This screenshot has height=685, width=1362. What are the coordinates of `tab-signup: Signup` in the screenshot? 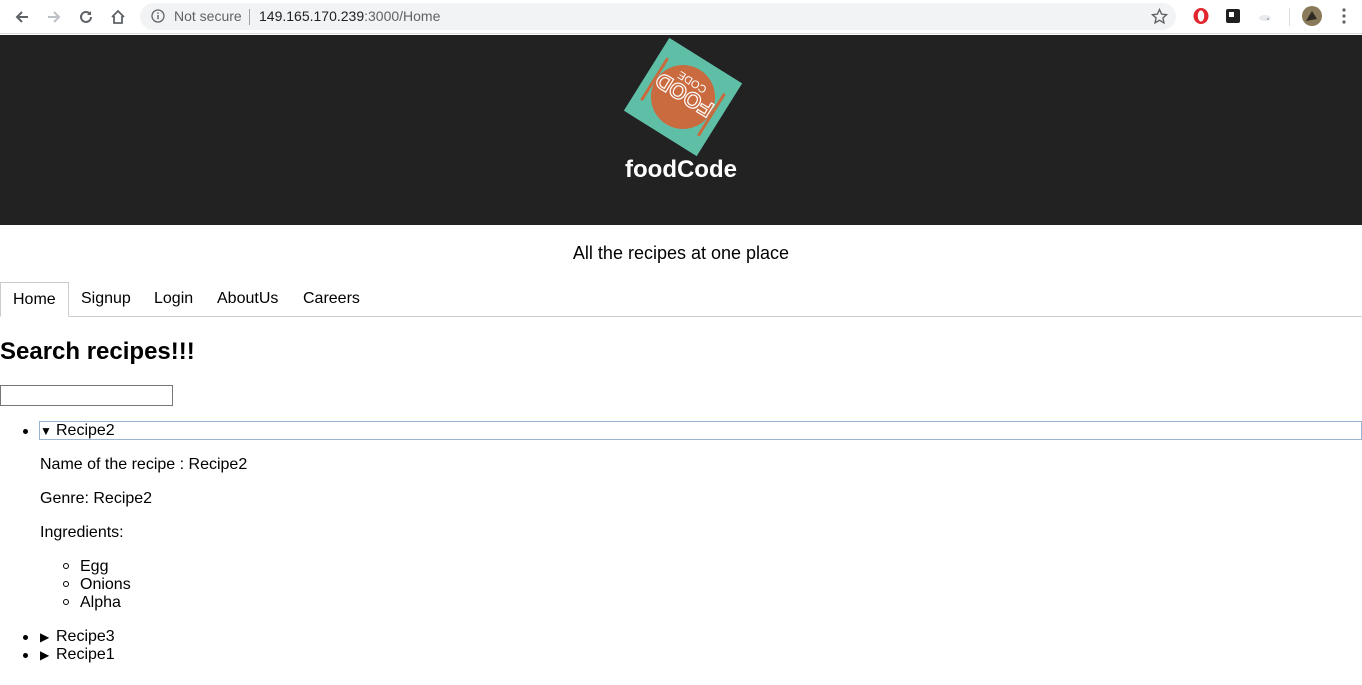 It's located at (106, 299).